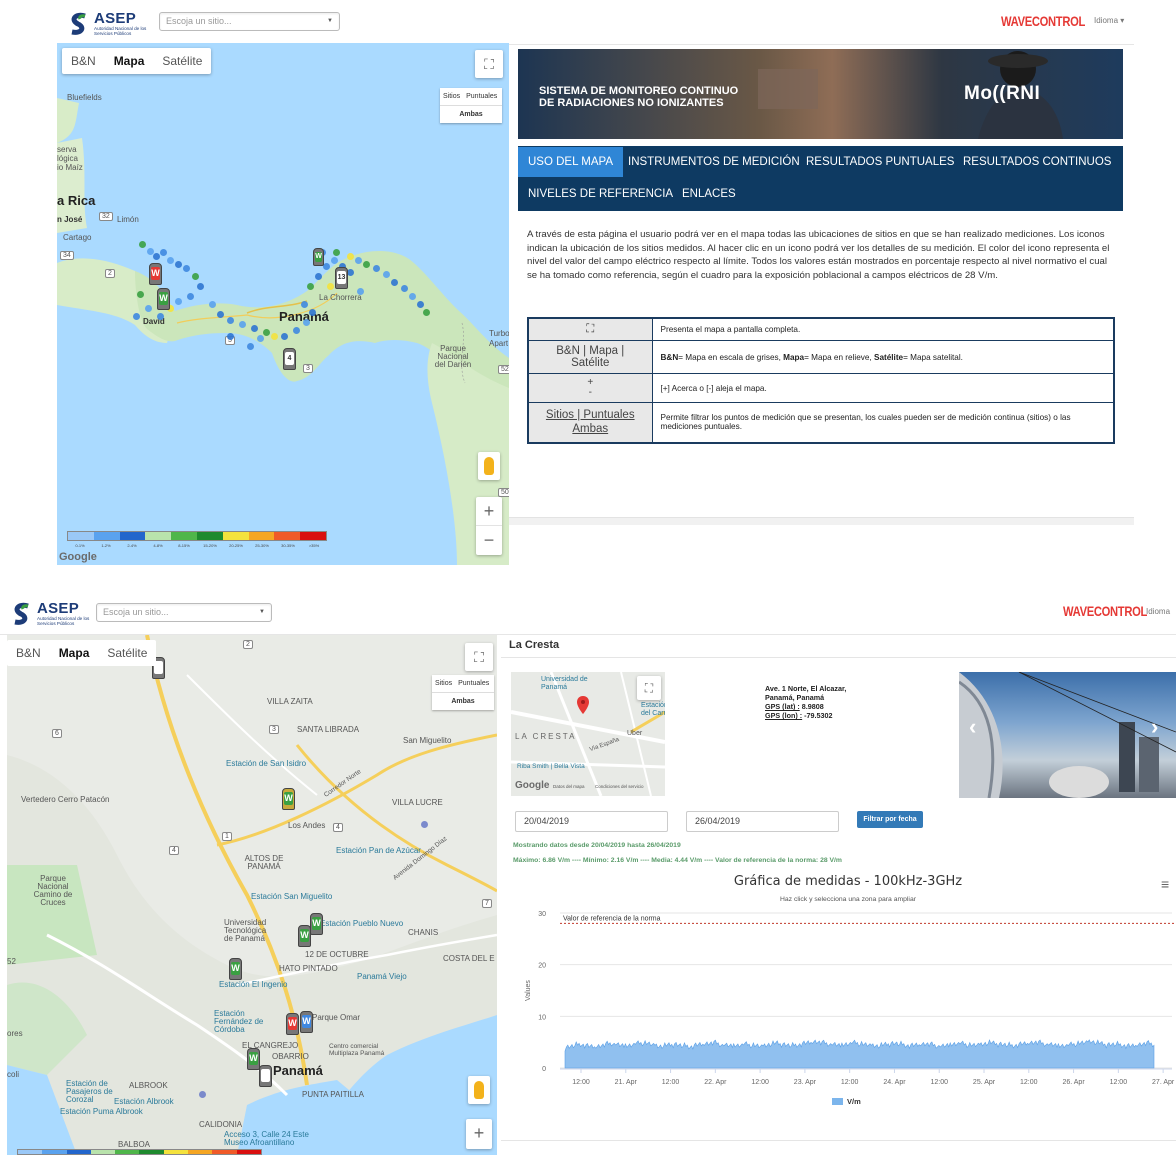 The image size is (1176, 1155). I want to click on zoom-out-button: −, so click(489, 539).